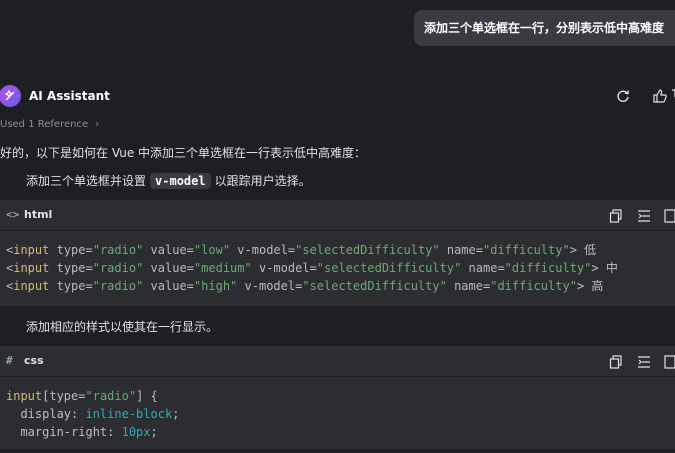  What do you see at coordinates (9, 360) in the screenshot?
I see `hash-icon: #` at bounding box center [9, 360].